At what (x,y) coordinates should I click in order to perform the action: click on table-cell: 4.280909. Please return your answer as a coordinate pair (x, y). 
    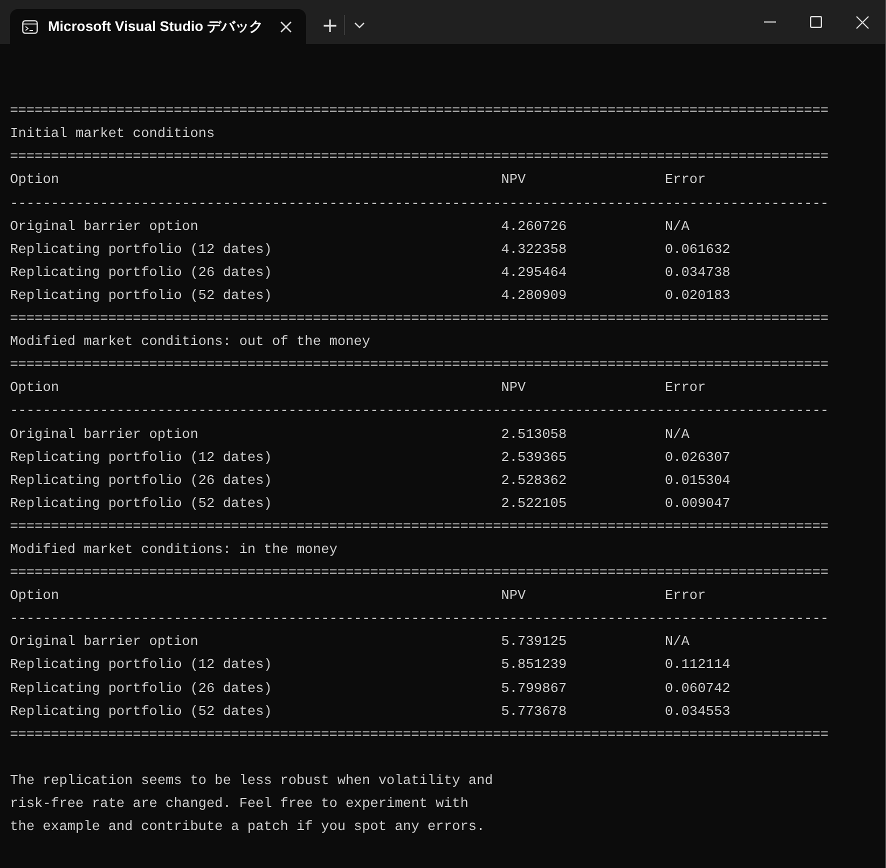
    Looking at the image, I should click on (534, 296).